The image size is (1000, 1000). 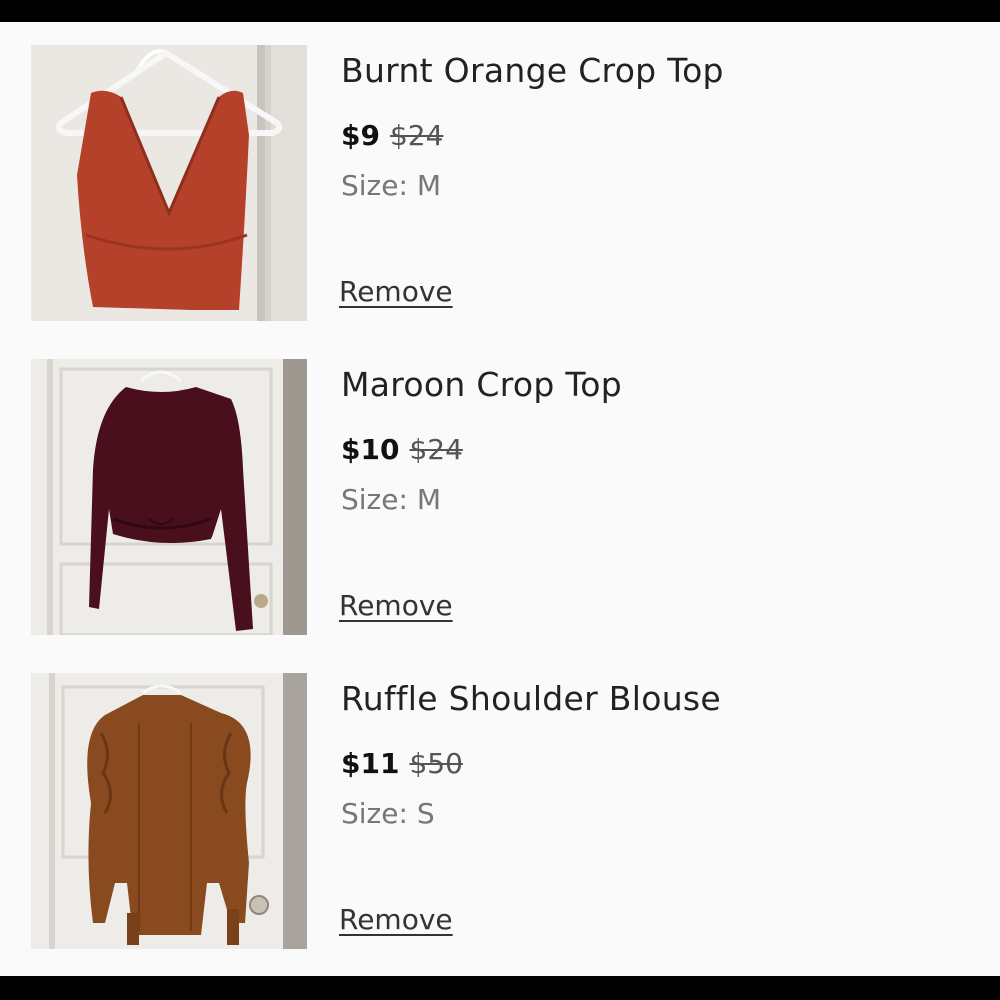 I want to click on sale-price: $11, so click(x=370, y=763).